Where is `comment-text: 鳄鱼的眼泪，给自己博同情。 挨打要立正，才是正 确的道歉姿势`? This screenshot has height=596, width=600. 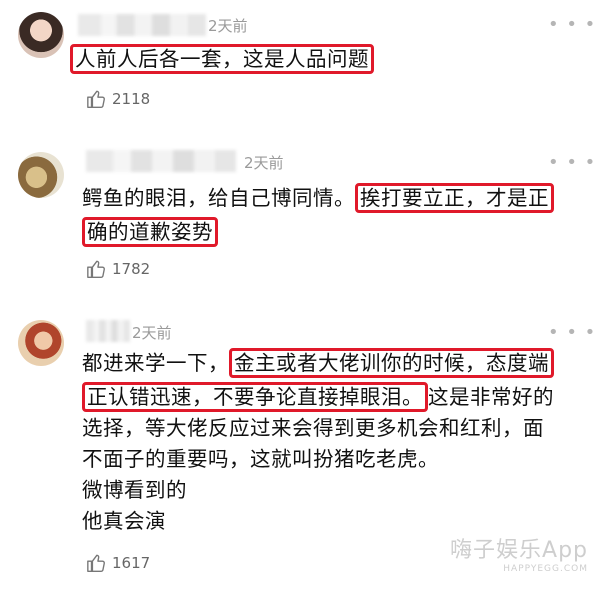 comment-text: 鳄鱼的眼泪，给自己博同情。 挨打要立正，才是正 确的道歉姿势 is located at coordinates (318, 215).